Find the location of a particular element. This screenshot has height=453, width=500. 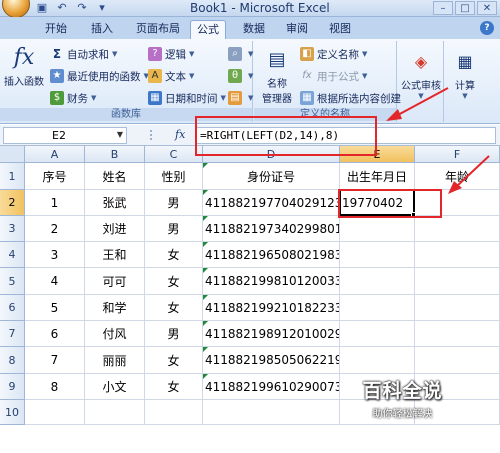

cell-b7: 付风 is located at coordinates (115, 334).